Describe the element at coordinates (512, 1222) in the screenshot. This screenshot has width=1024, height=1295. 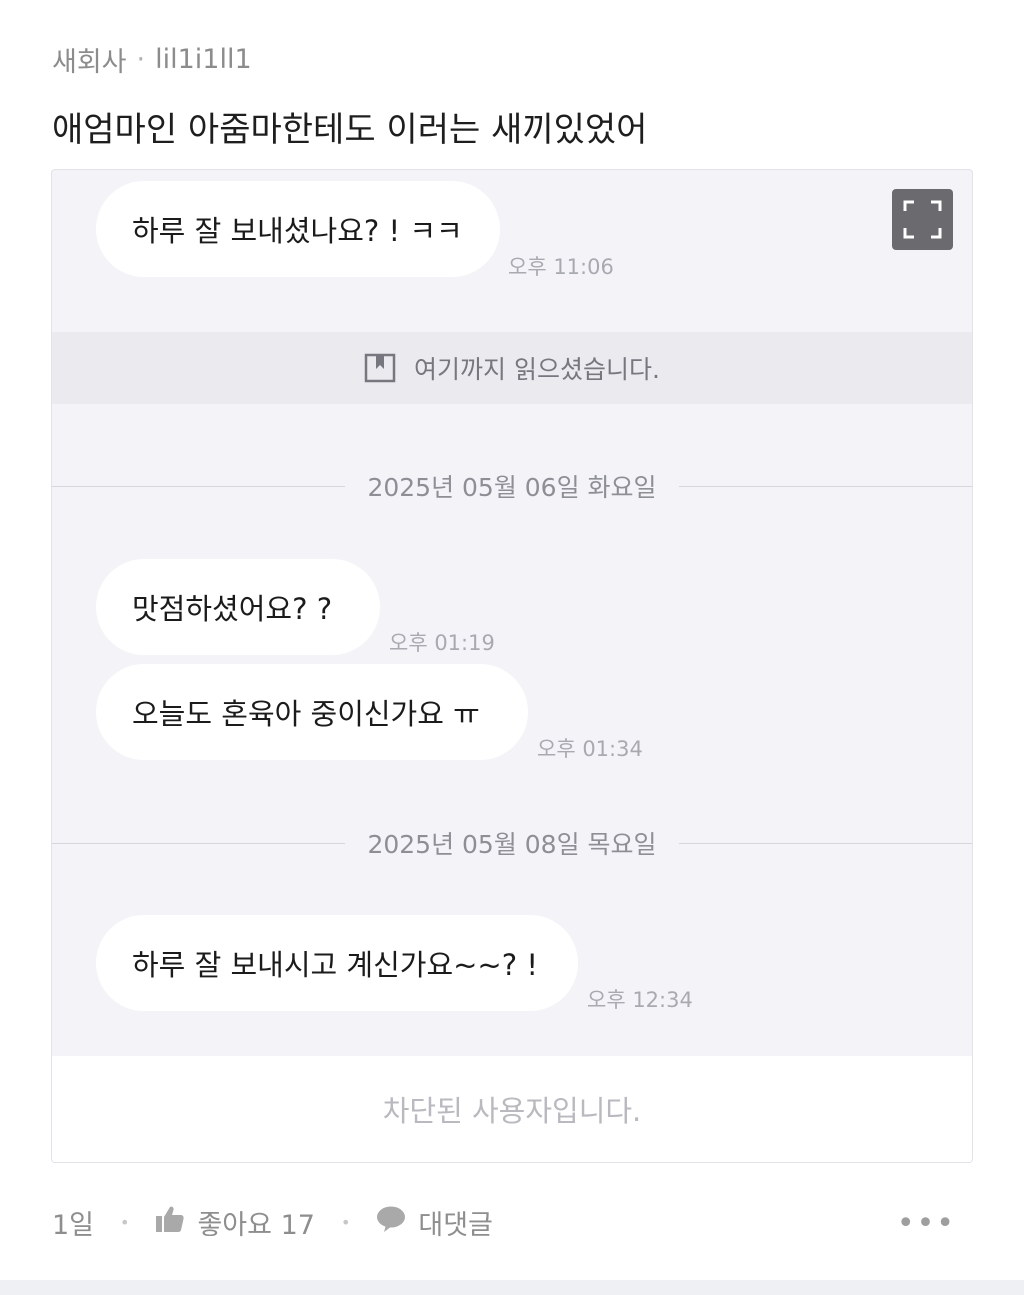
I see `post-footer: 1일 • 좋아요 17 • 대댓글 •••` at that location.